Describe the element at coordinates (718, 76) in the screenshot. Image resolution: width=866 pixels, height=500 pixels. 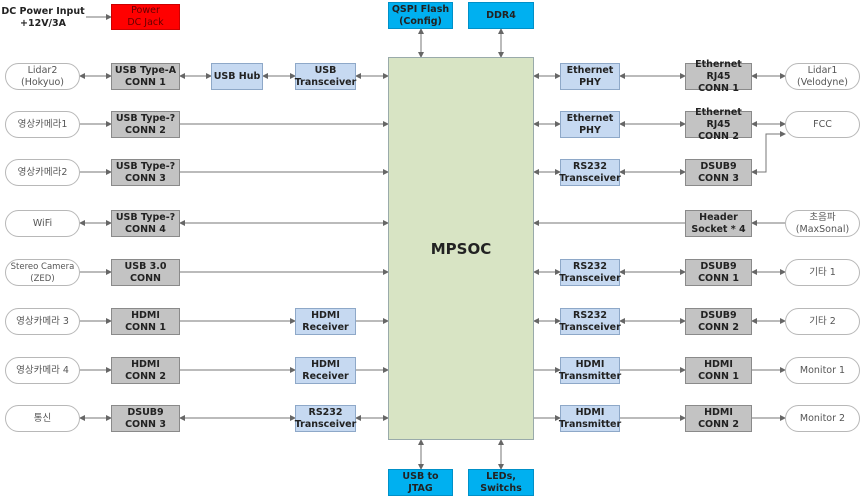
I see `conn-rj45-1: Ethernet RJ45 CONN 1` at that location.